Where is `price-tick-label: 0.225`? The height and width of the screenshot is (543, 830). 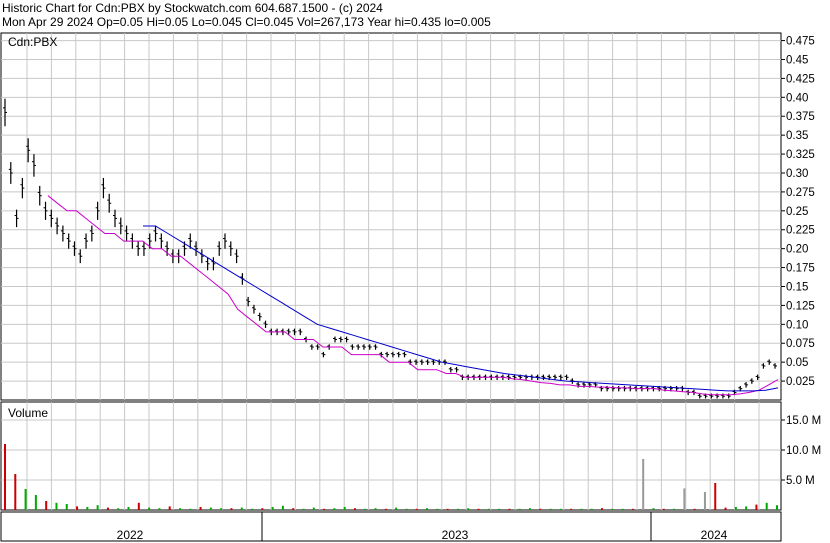 price-tick-label: 0.225 is located at coordinates (800, 231).